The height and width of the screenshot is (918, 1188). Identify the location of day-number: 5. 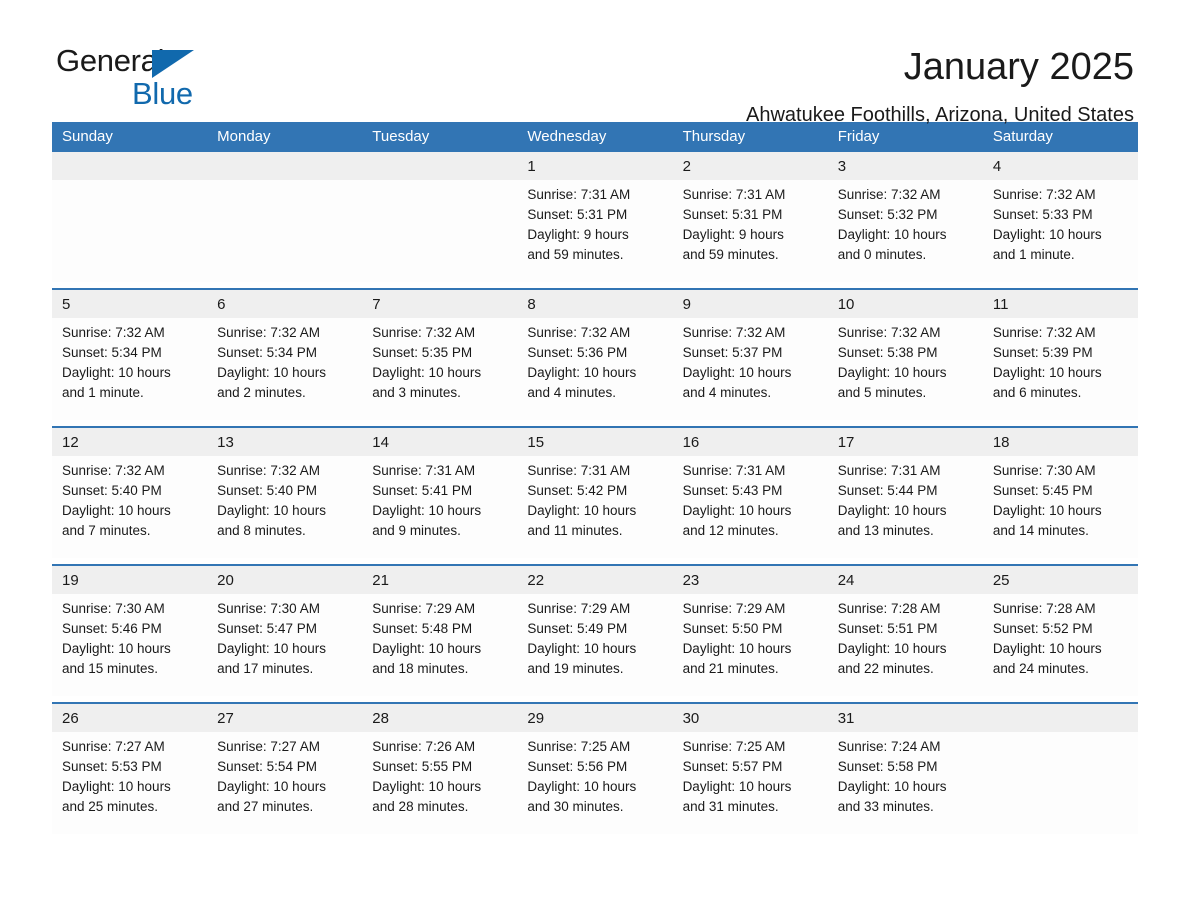
(130, 303).